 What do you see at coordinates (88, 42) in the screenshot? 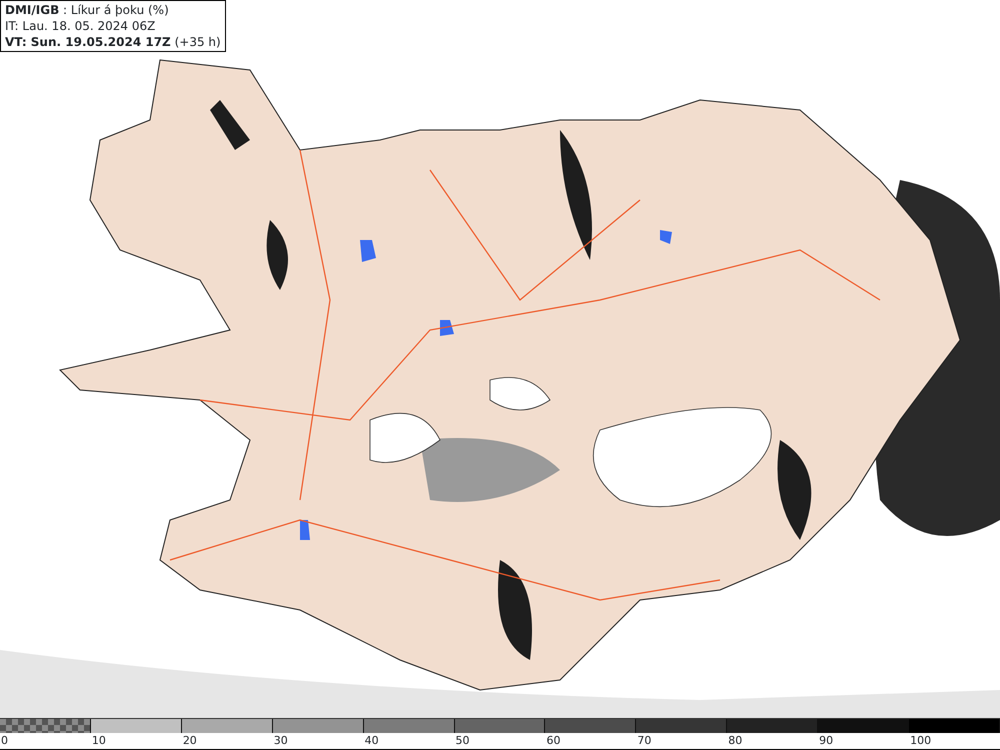
I see `valid-time: VT: Sun. 19.05.2024 17Z` at bounding box center [88, 42].